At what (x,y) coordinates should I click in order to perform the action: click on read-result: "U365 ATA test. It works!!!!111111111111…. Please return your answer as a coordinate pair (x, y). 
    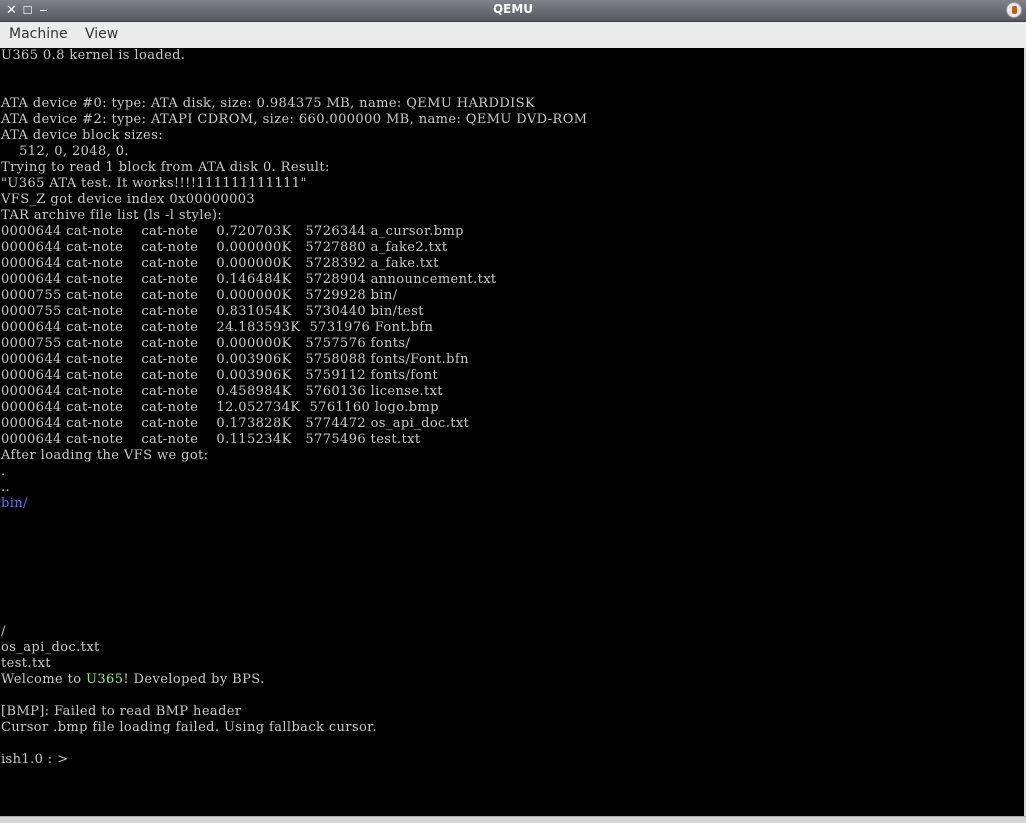
    Looking at the image, I should click on (154, 183).